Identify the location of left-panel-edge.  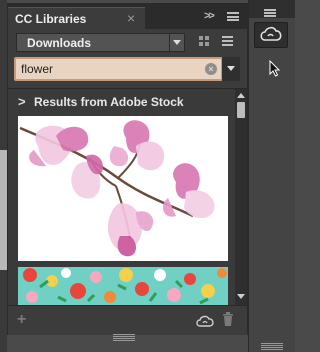
(3, 176).